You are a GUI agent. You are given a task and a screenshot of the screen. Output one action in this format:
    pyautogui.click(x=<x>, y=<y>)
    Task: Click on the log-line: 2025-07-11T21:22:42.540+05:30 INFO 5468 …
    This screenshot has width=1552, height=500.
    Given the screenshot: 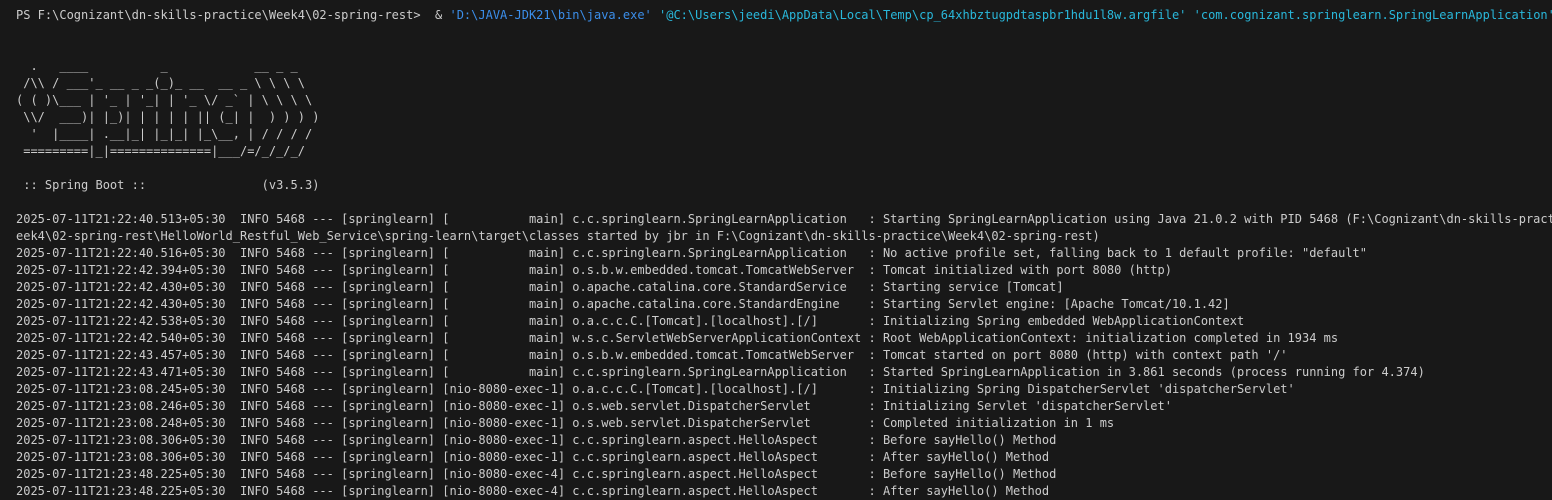 What is the action you would take?
    pyautogui.click(x=677, y=338)
    